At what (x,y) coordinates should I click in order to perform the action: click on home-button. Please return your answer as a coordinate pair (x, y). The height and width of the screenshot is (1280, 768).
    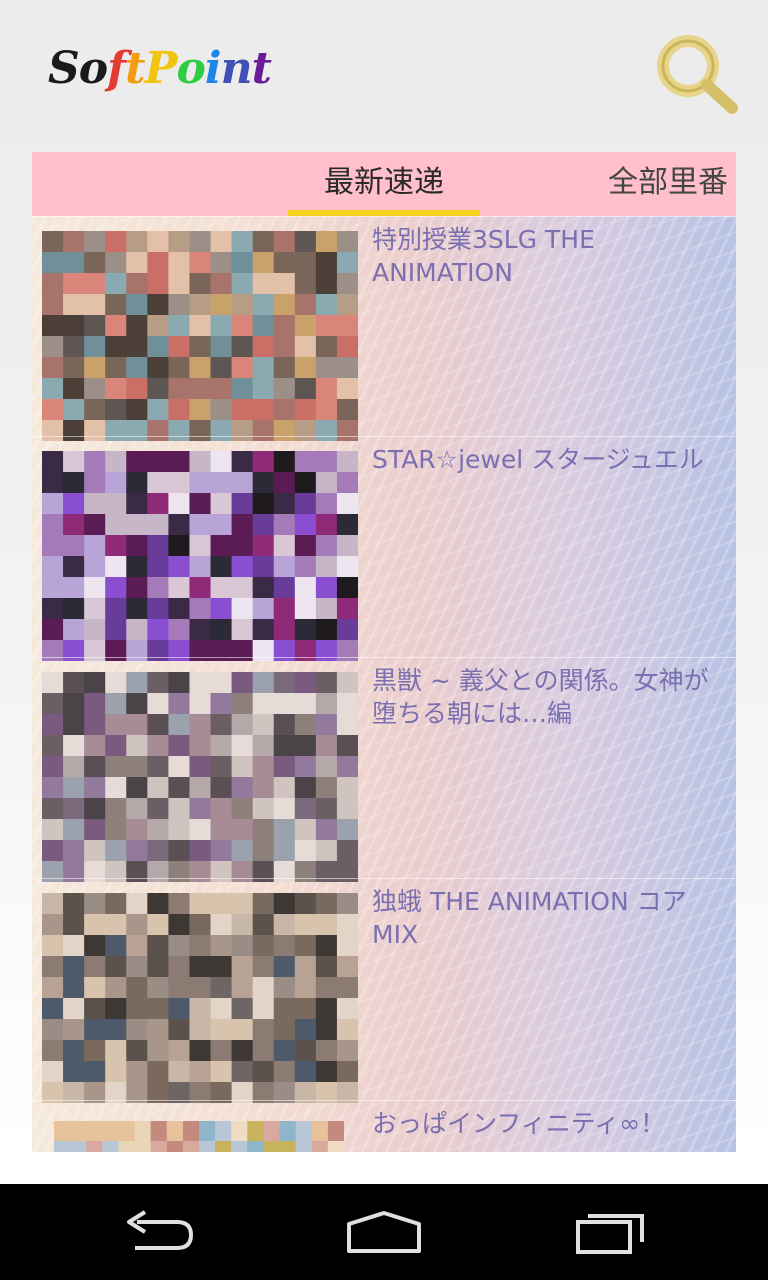
    Looking at the image, I should click on (384, 1232).